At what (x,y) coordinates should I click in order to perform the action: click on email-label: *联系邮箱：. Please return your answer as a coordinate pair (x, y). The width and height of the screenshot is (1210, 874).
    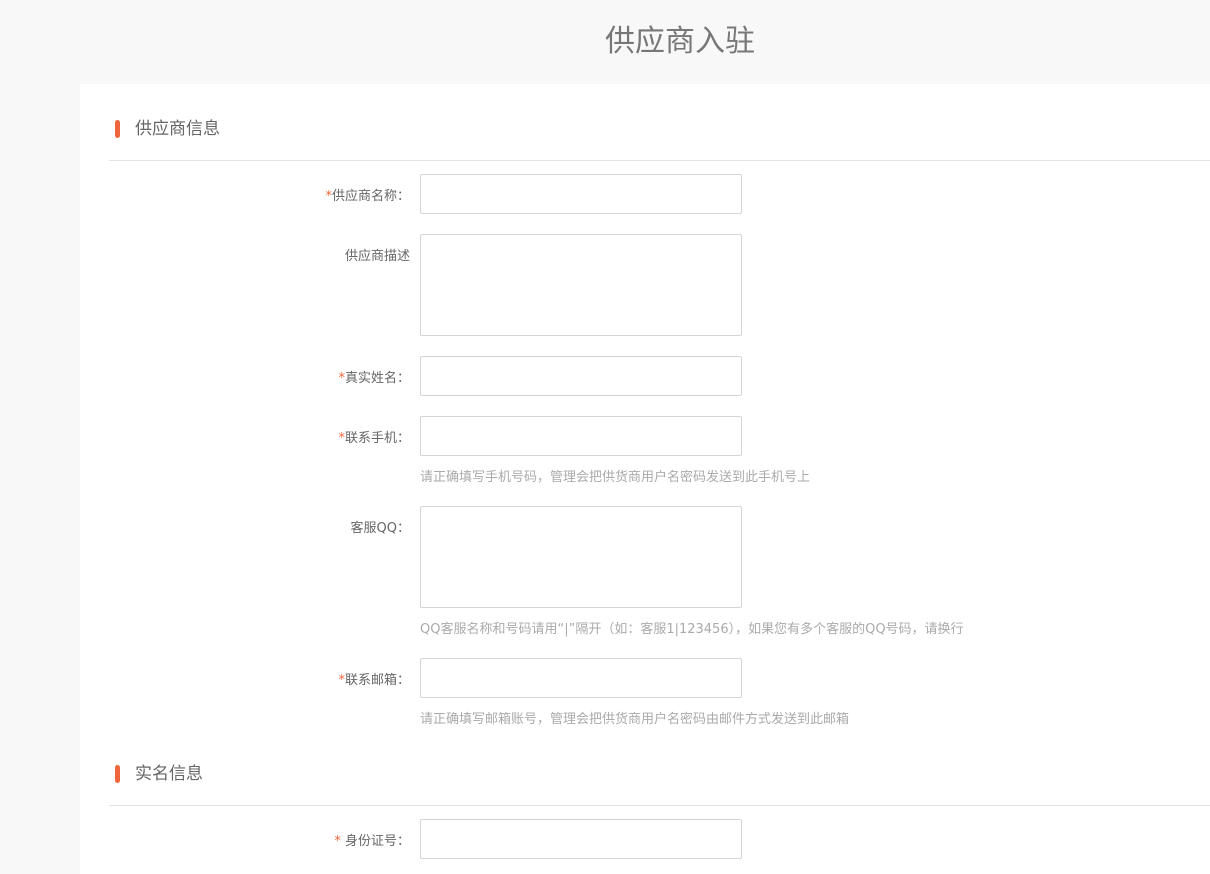
    Looking at the image, I should click on (374, 680).